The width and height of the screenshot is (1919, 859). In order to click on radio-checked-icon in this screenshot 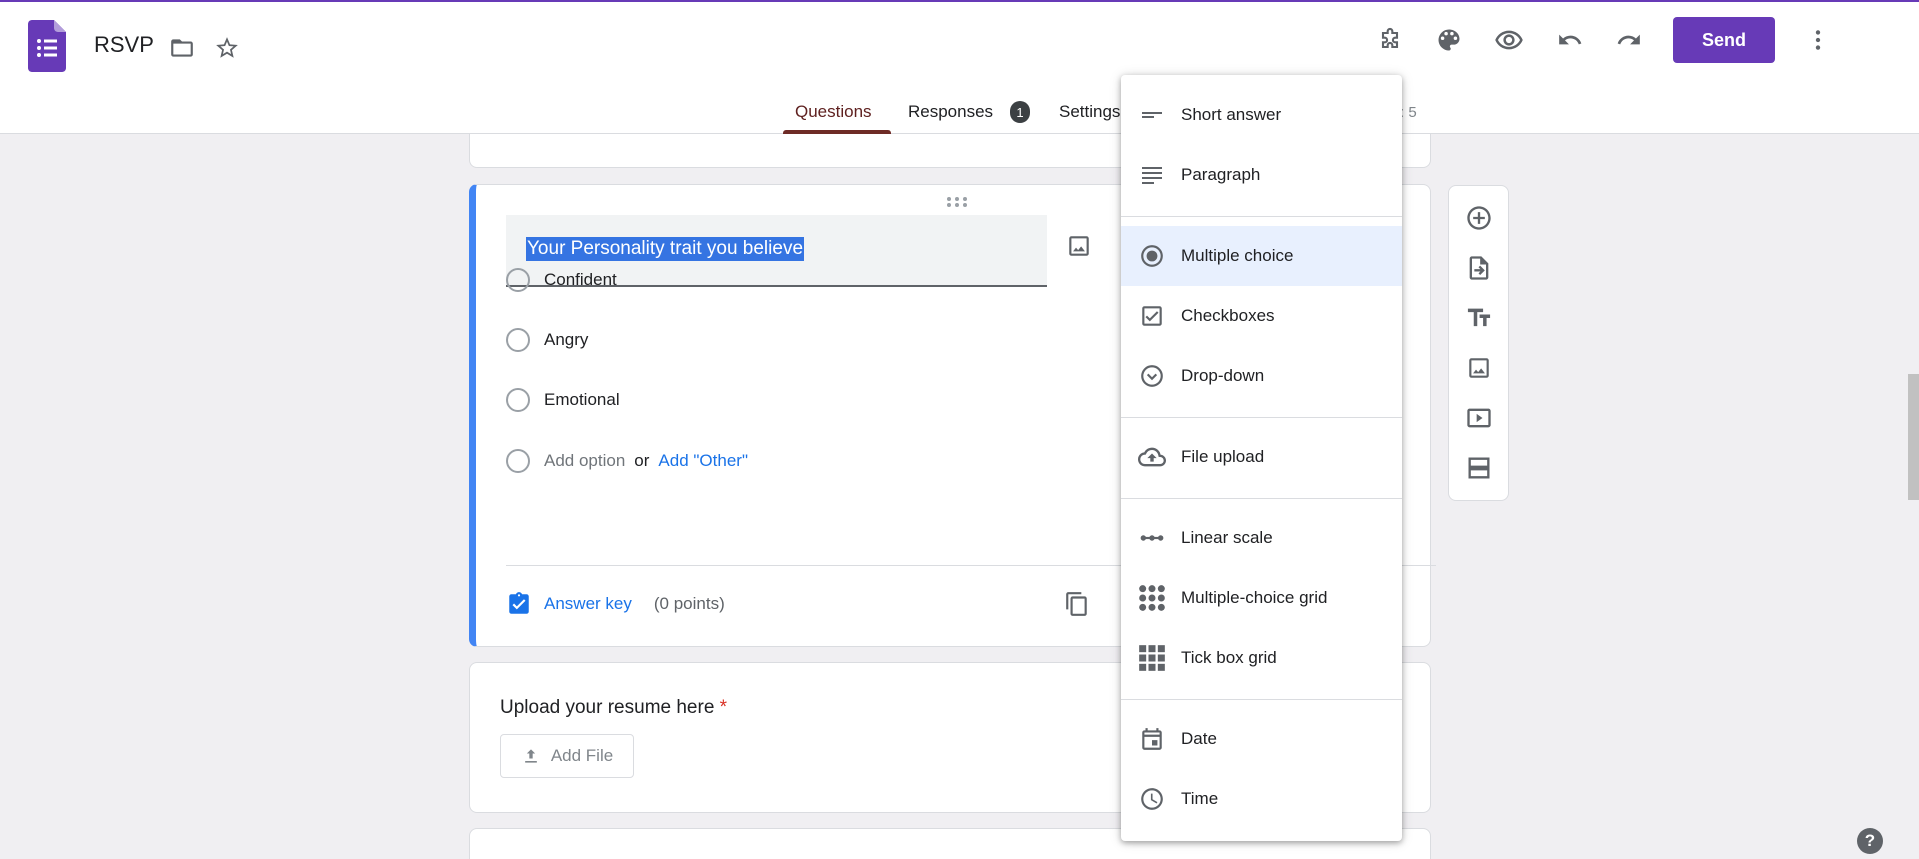, I will do `click(1152, 256)`.